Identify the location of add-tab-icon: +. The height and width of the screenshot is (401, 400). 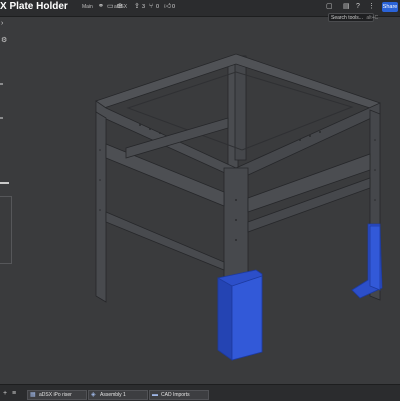
(5, 394).